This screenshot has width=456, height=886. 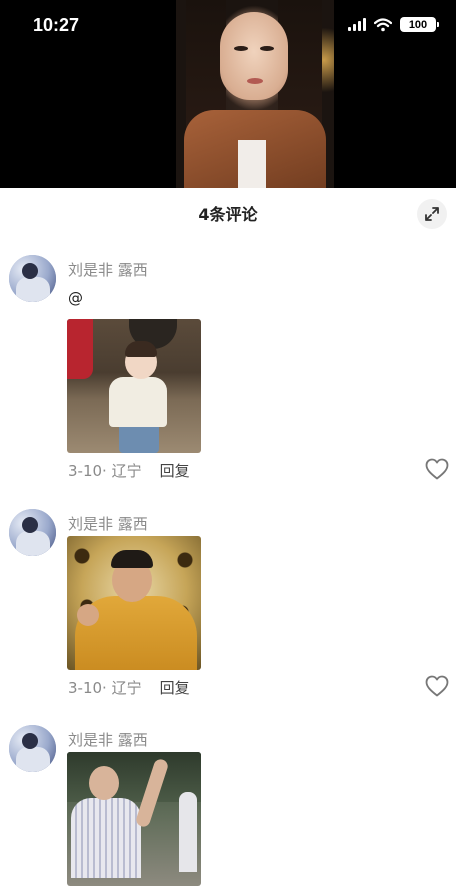 I want to click on expand-icon, so click(x=432, y=214).